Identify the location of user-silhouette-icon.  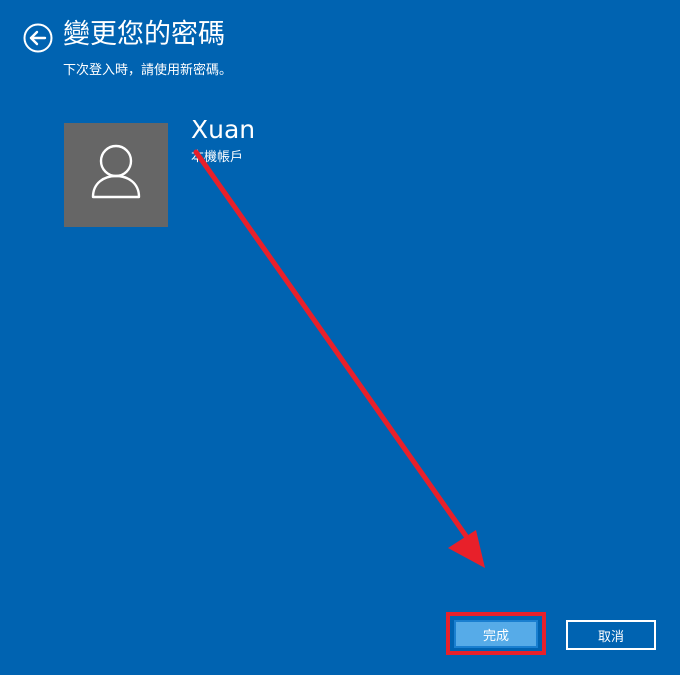
(116, 171).